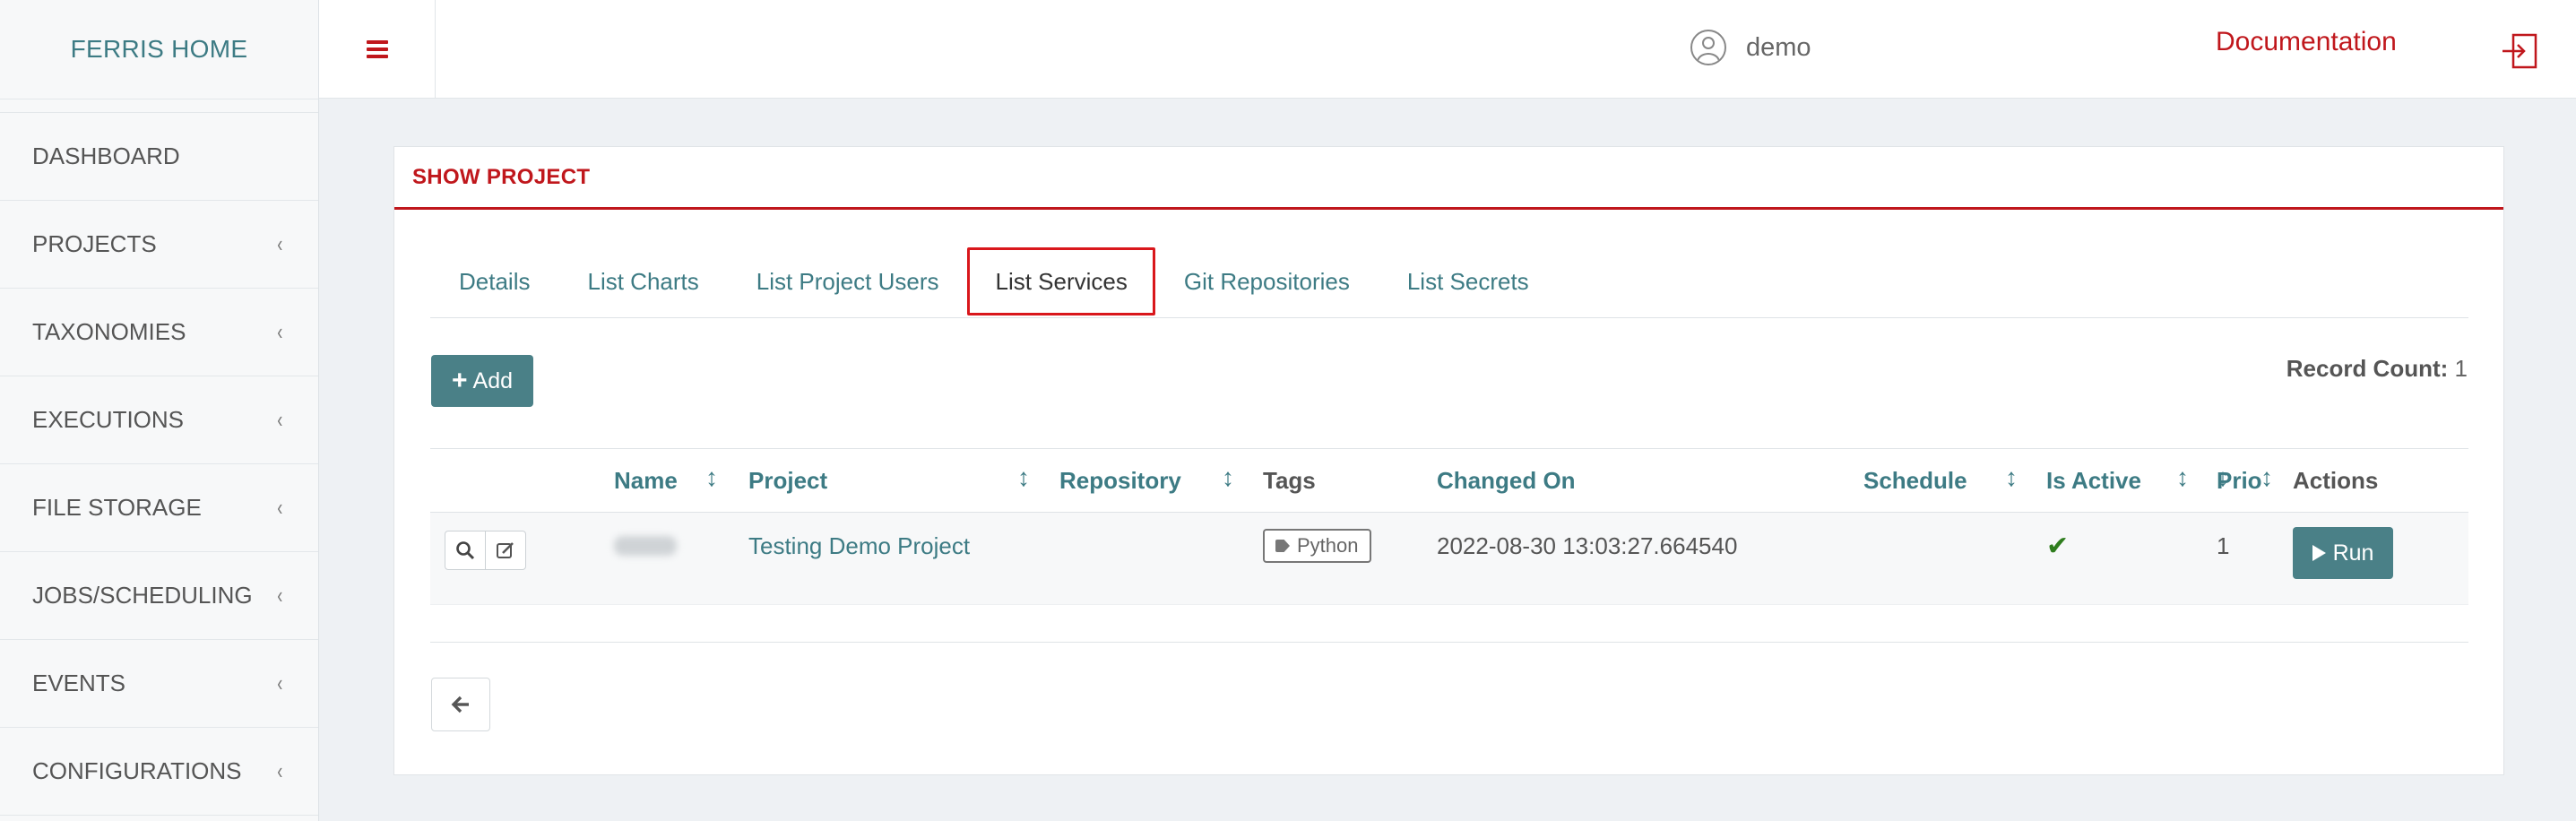  Describe the element at coordinates (117, 507) in the screenshot. I see `sidebar-item-label: FILE STORAGE` at that location.